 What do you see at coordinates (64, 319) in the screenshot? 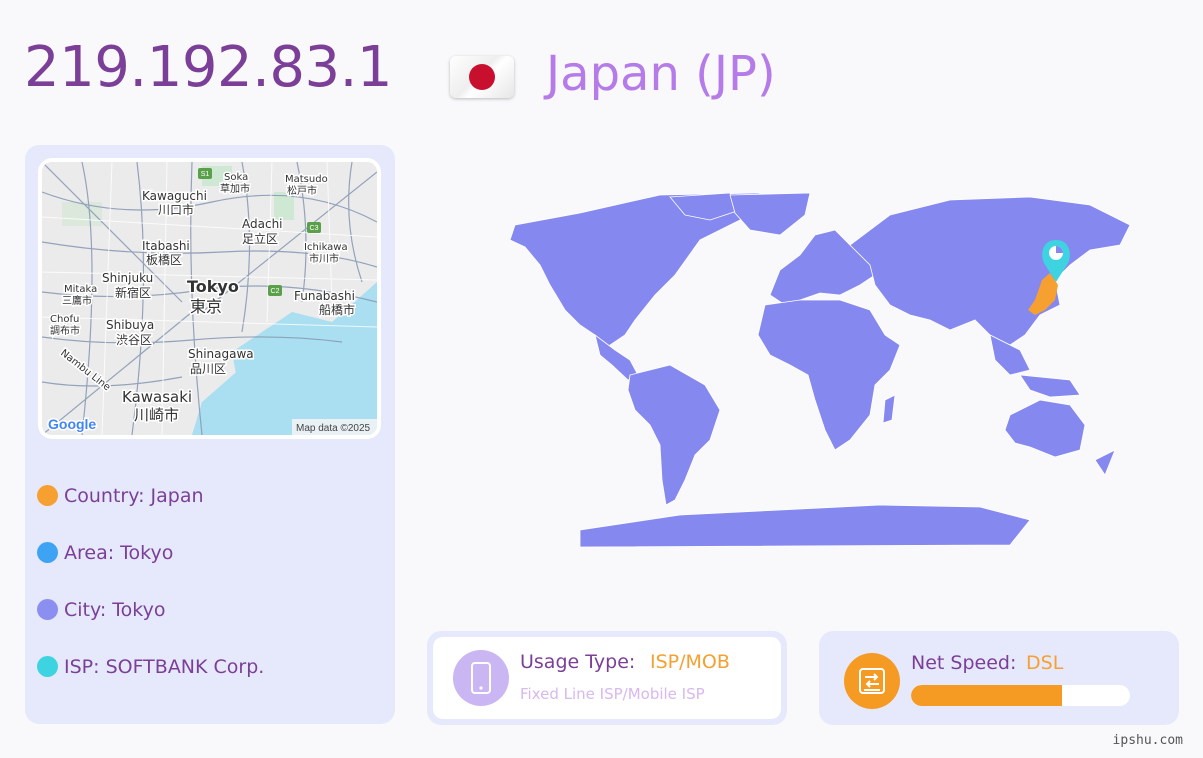
I see `svg-text: Chofu` at bounding box center [64, 319].